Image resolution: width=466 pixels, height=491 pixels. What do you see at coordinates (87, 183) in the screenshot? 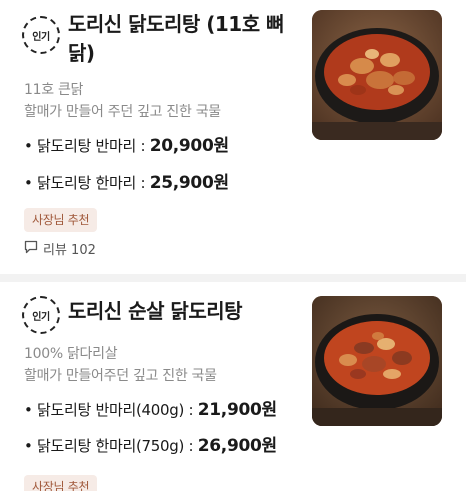
I see `price-label: • 닭도리탕 한마리 :` at bounding box center [87, 183].